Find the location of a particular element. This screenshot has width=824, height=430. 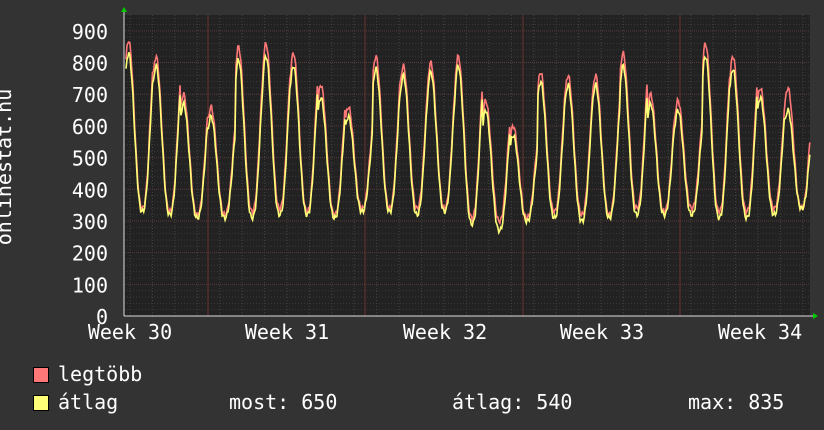

legend-label-atlag: átlag is located at coordinates (88, 402).